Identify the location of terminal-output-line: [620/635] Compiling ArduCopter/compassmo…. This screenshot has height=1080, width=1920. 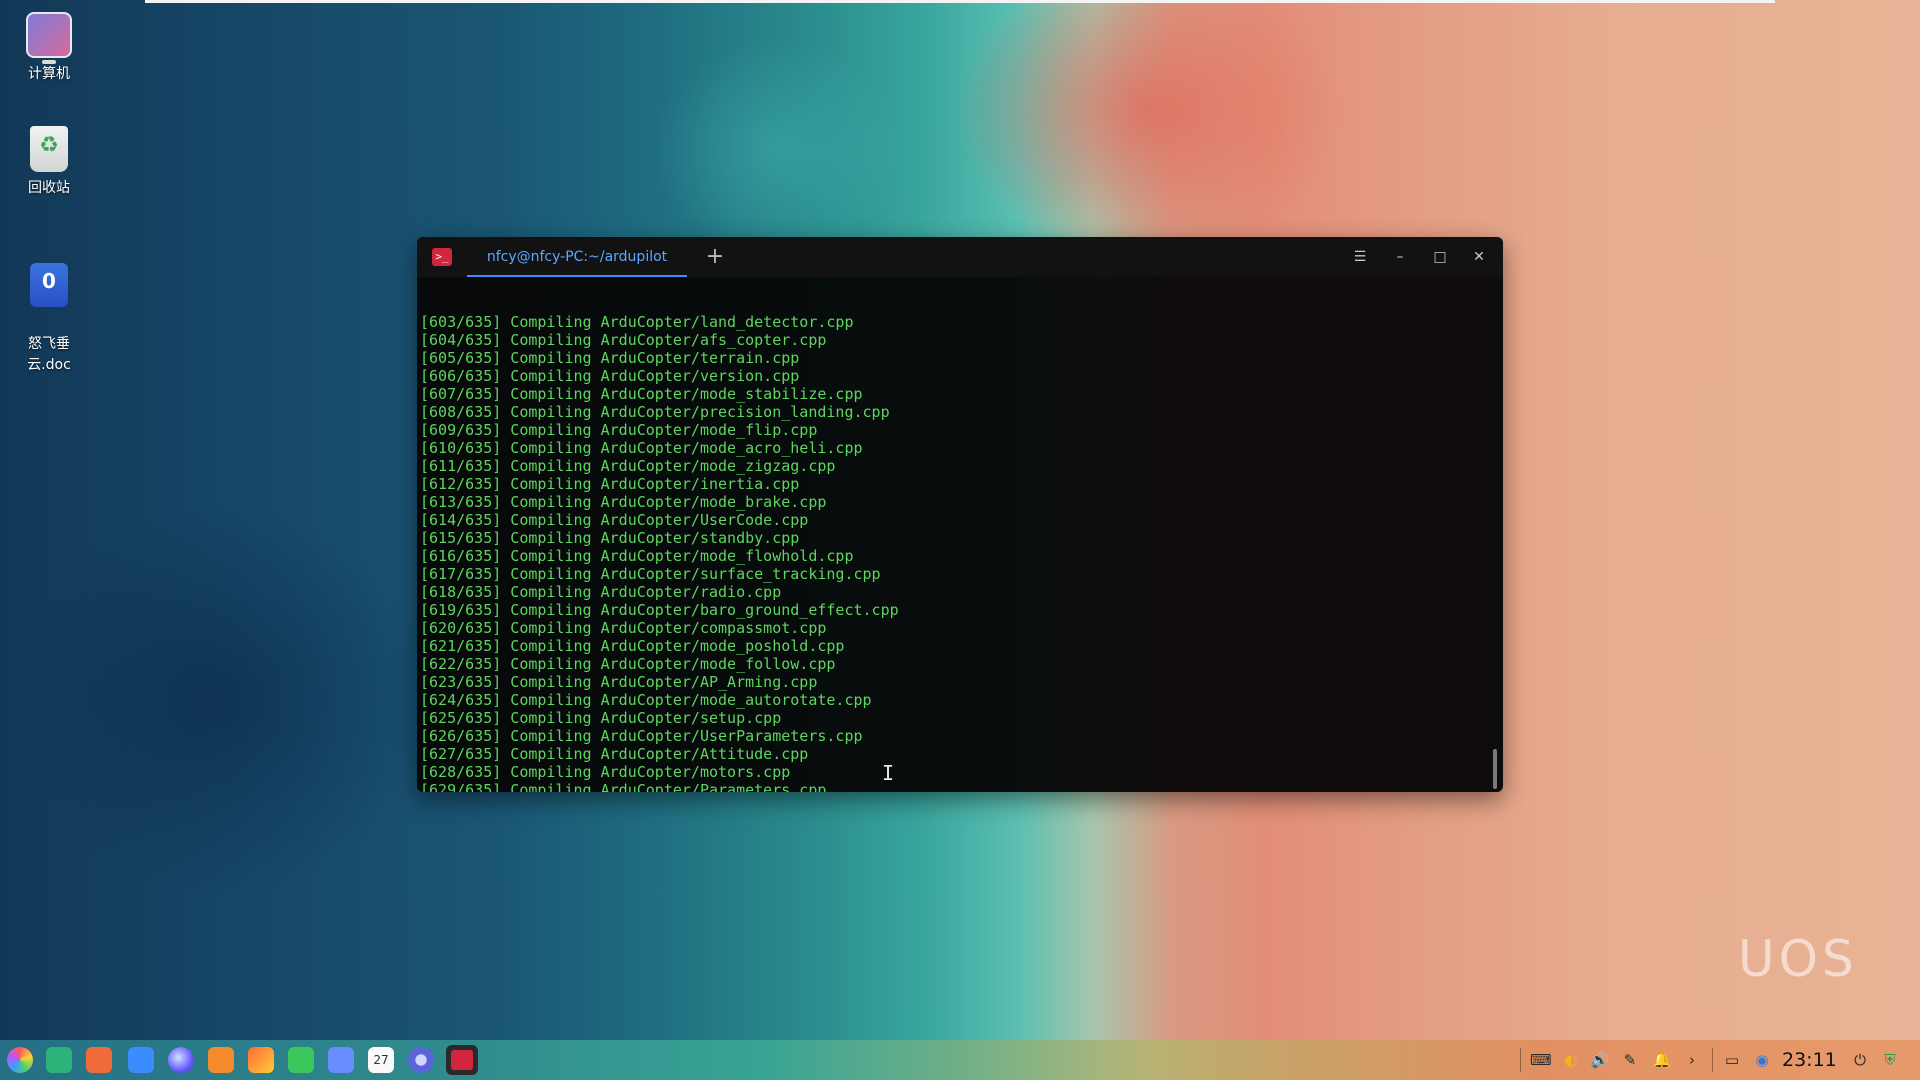
(623, 628).